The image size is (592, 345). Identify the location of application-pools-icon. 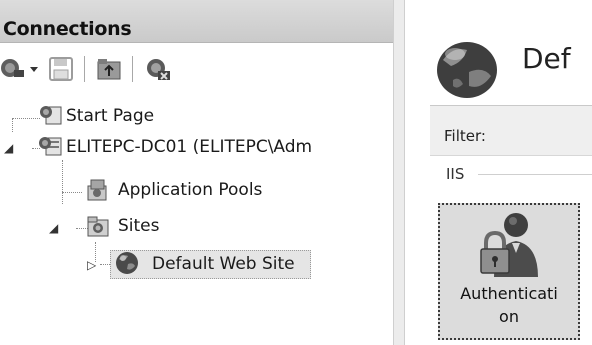
(97, 190).